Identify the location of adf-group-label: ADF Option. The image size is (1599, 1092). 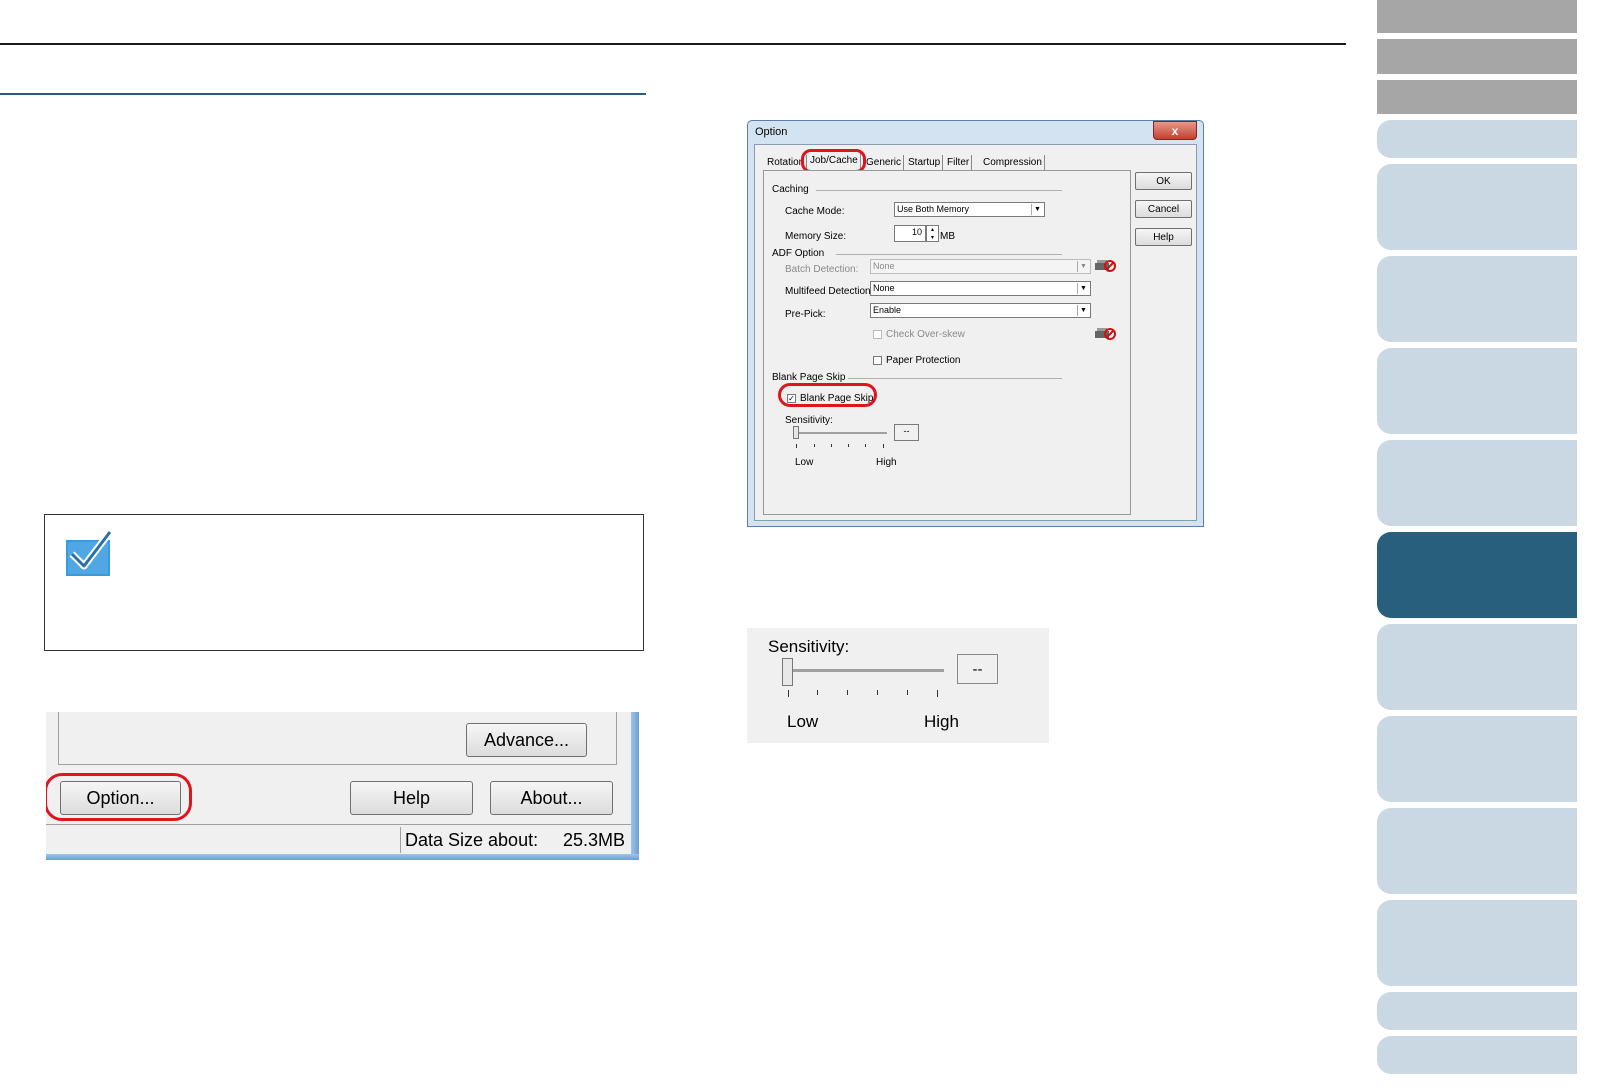
(798, 253).